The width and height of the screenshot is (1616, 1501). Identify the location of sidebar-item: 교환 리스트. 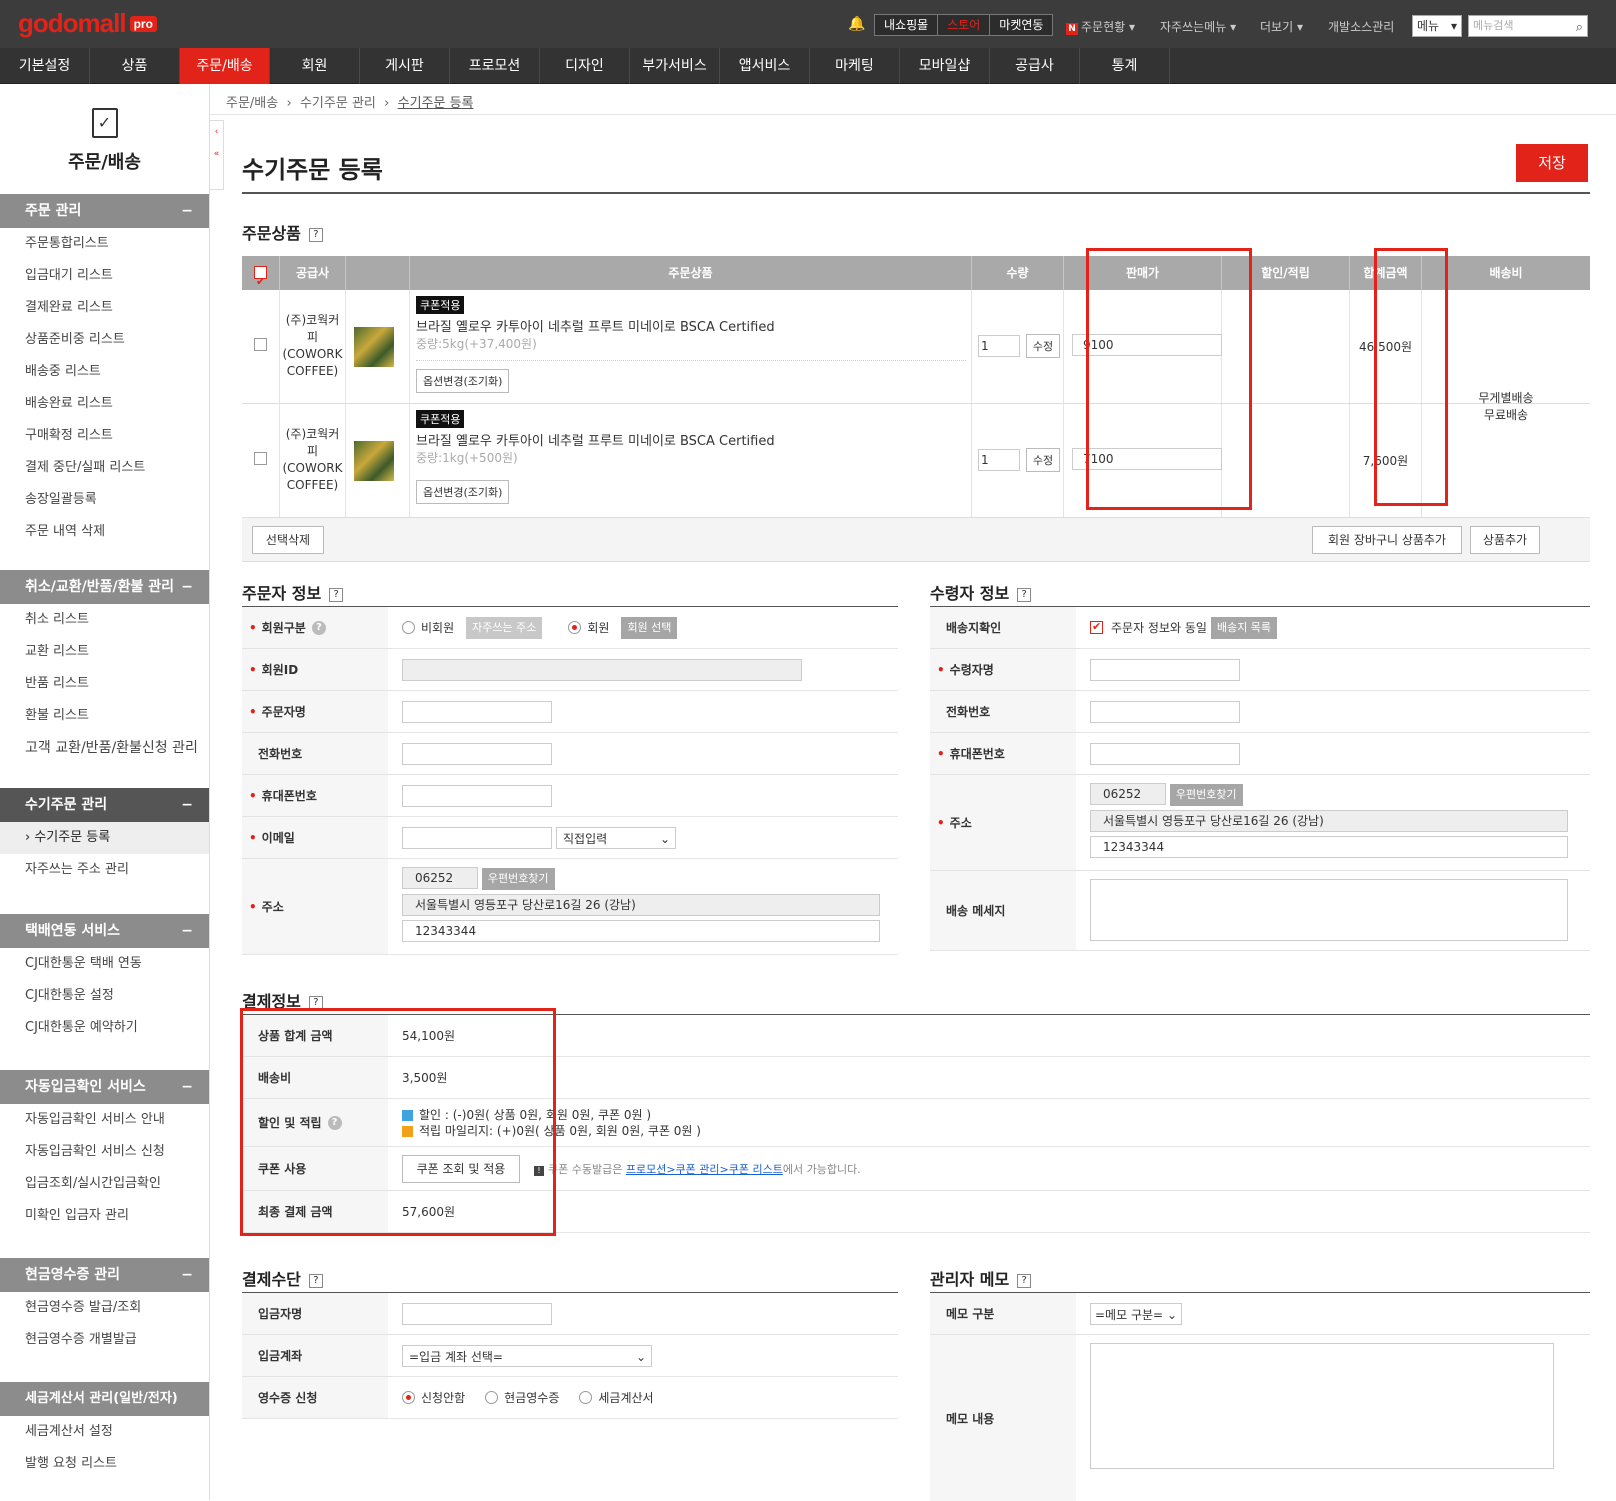
(104, 652).